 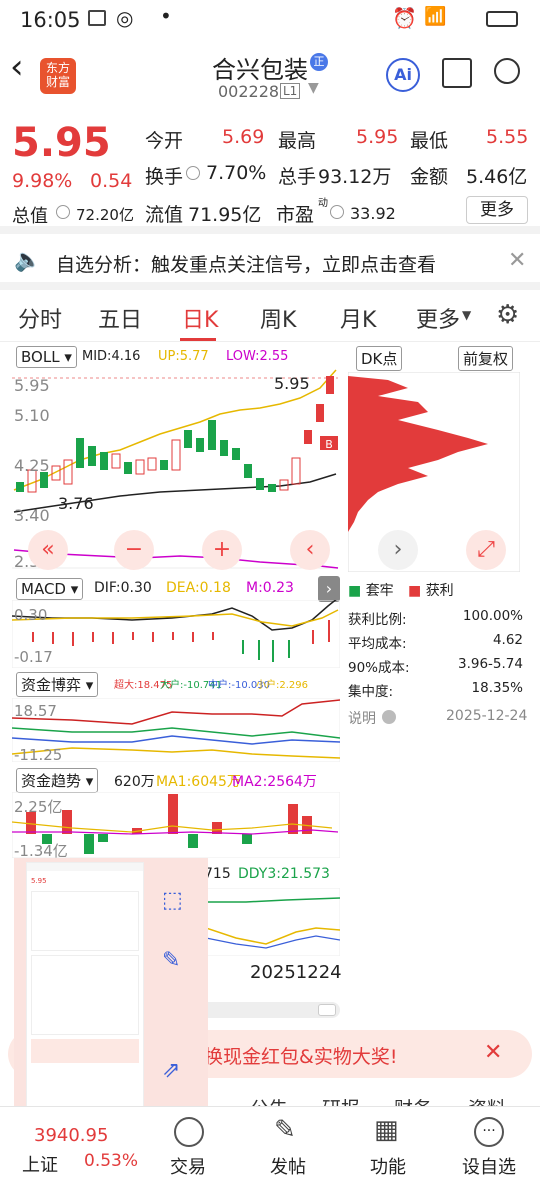 I want to click on more-button: 更多, so click(x=497, y=210).